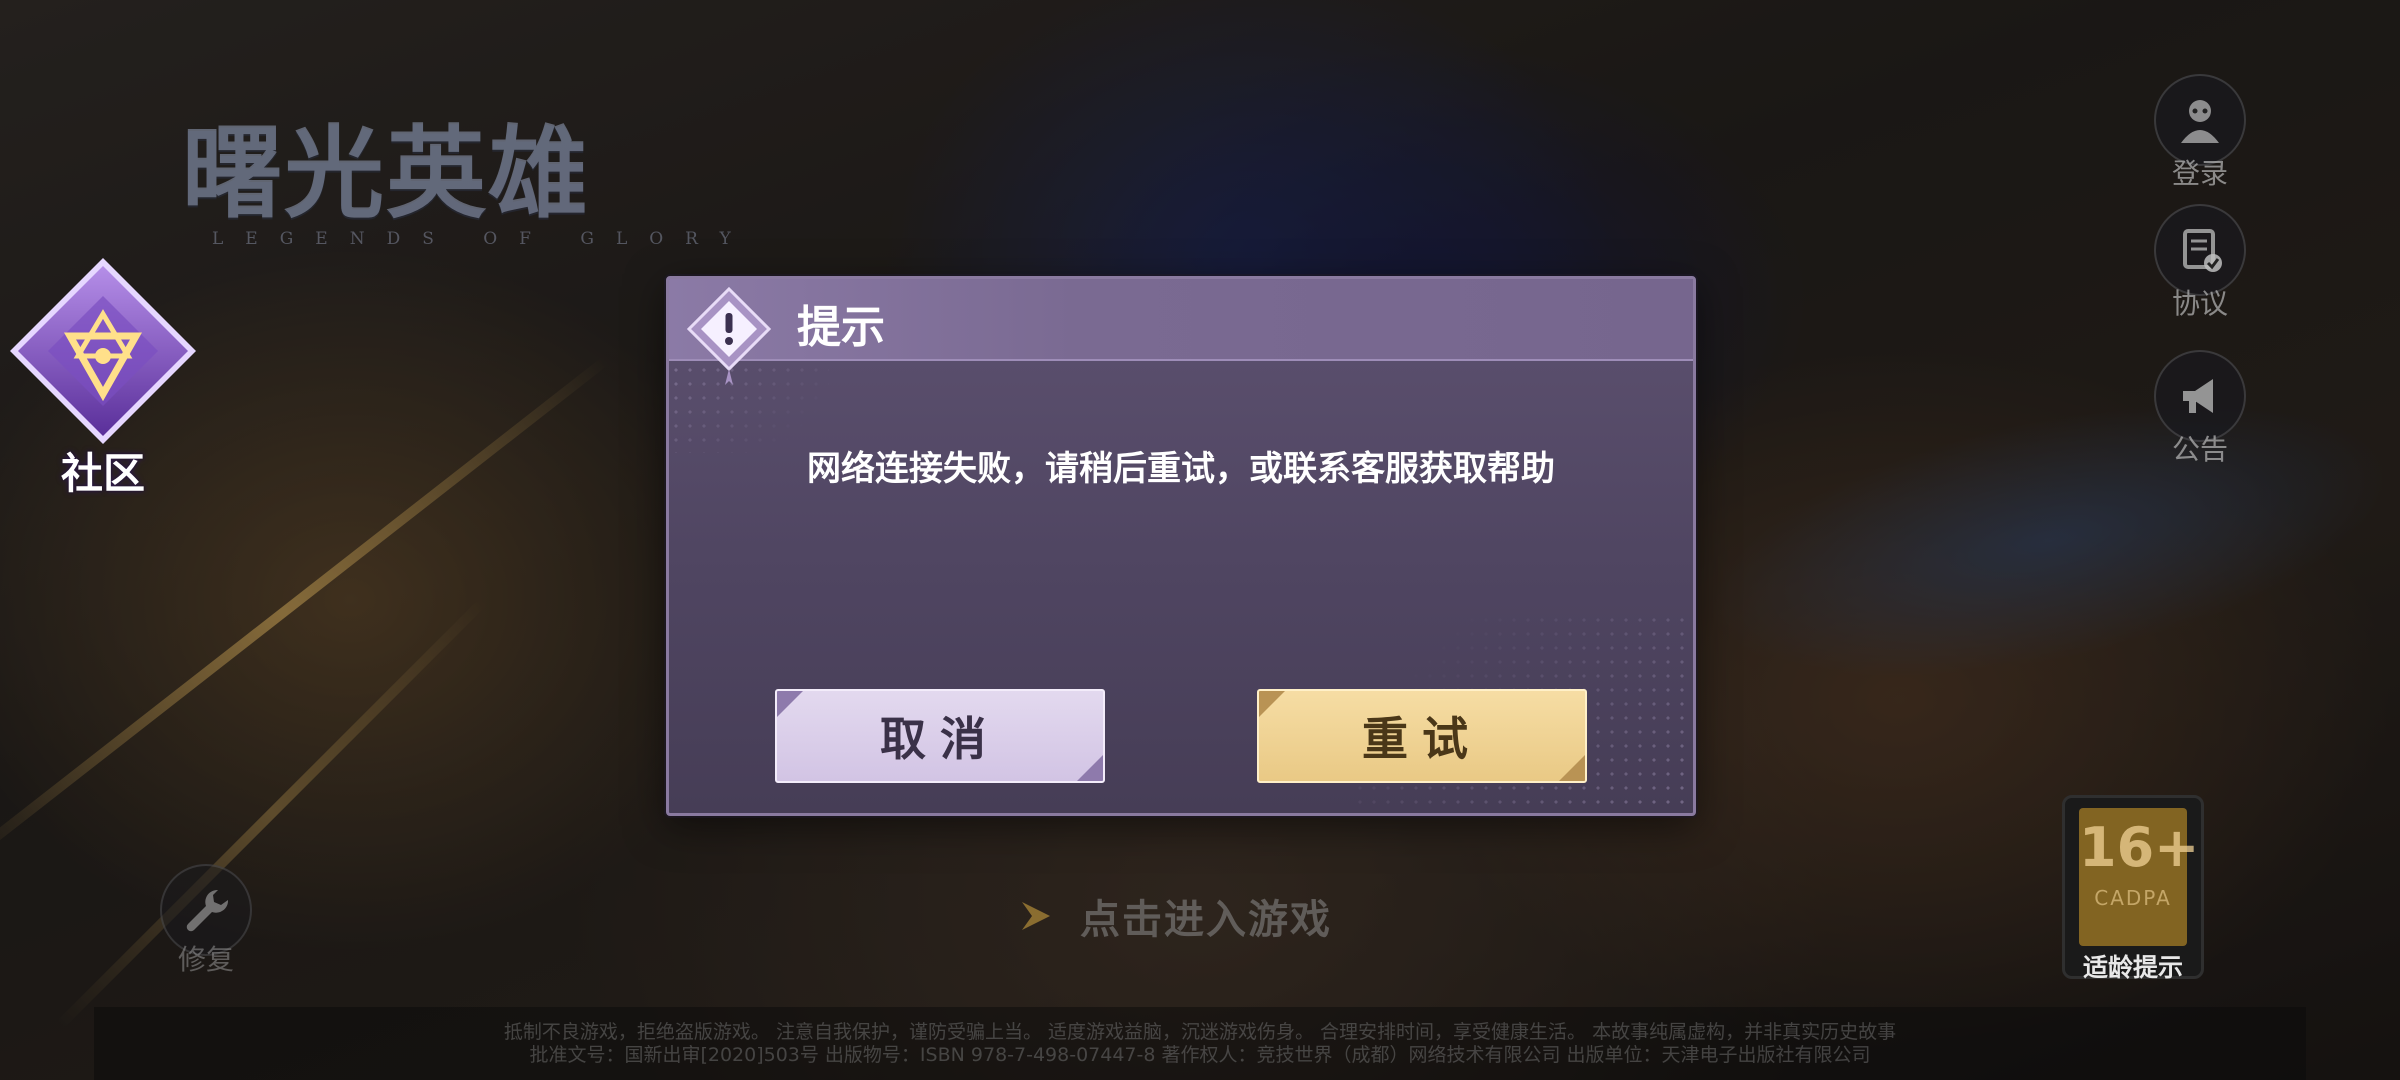  I want to click on arrow-right-icon, so click(1036, 916).